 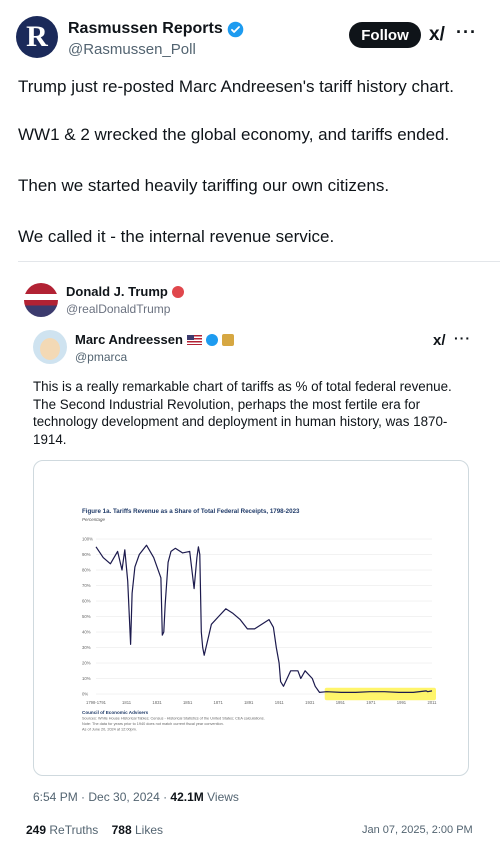 What do you see at coordinates (129, 339) in the screenshot?
I see `display-name-text: Marc Andreessen` at bounding box center [129, 339].